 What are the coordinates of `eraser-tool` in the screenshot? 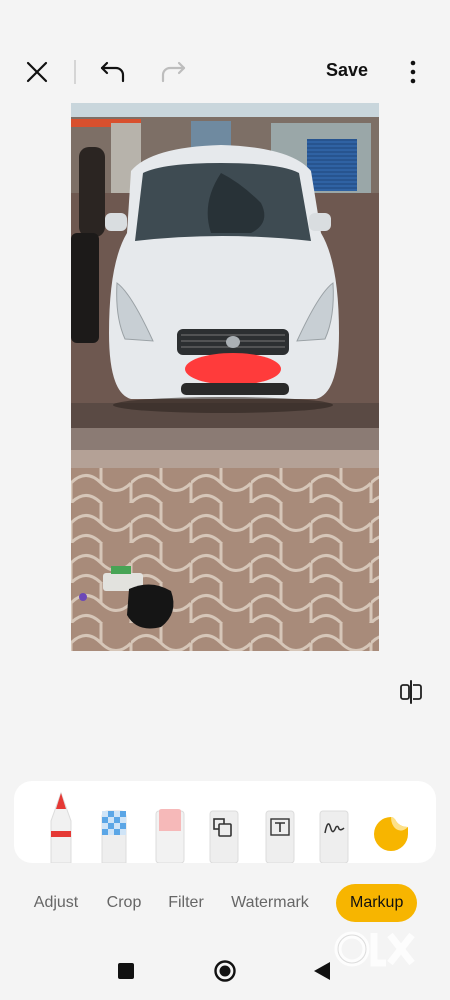 It's located at (170, 824).